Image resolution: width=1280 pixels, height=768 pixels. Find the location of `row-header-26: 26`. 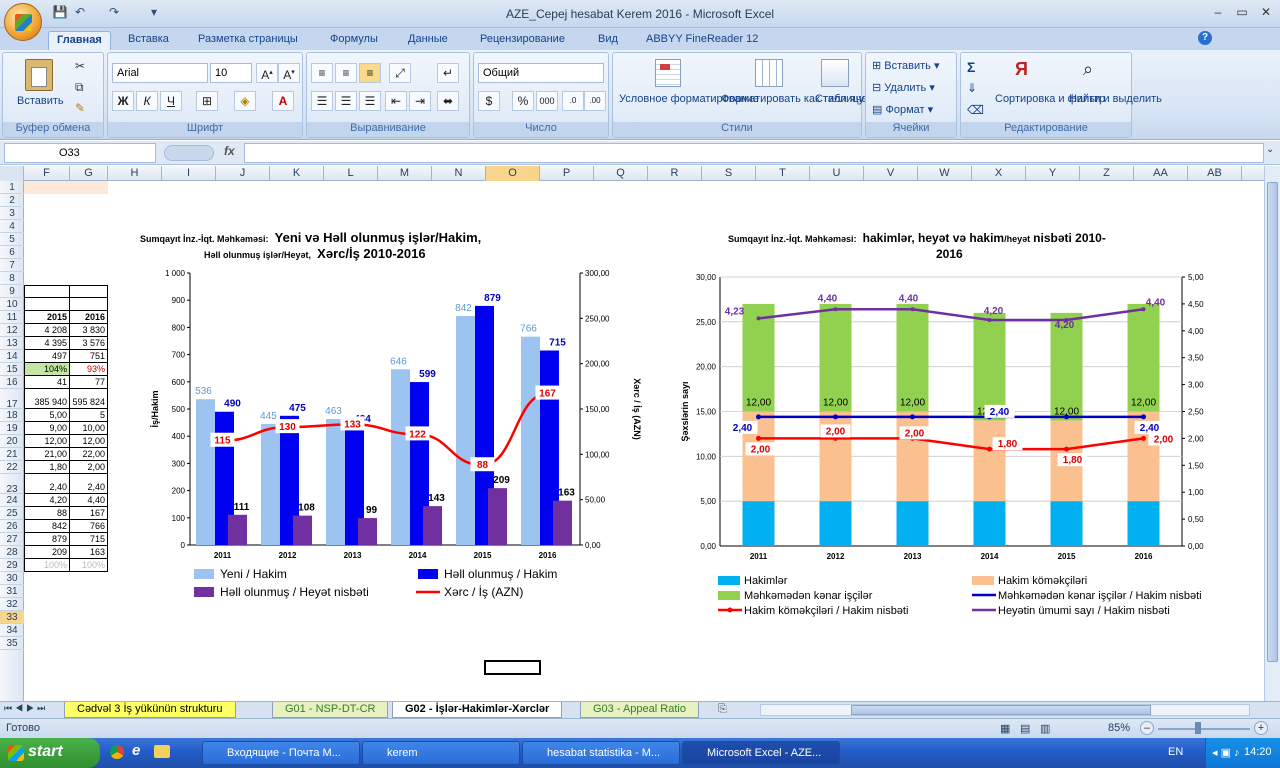

row-header-26: 26 is located at coordinates (12, 526).